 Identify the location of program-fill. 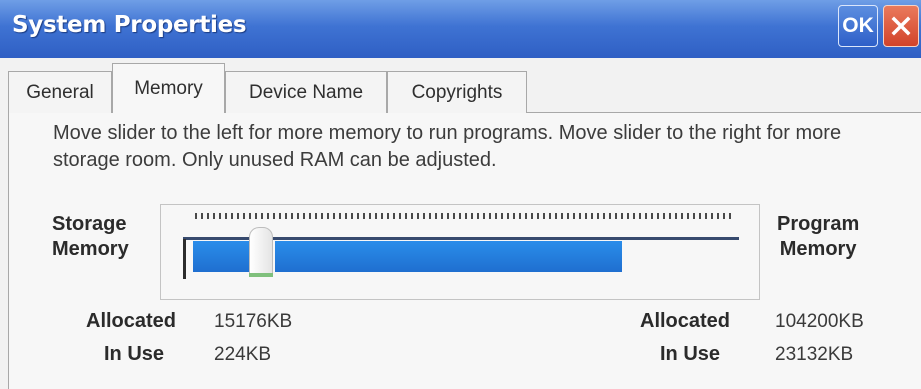
(448, 256).